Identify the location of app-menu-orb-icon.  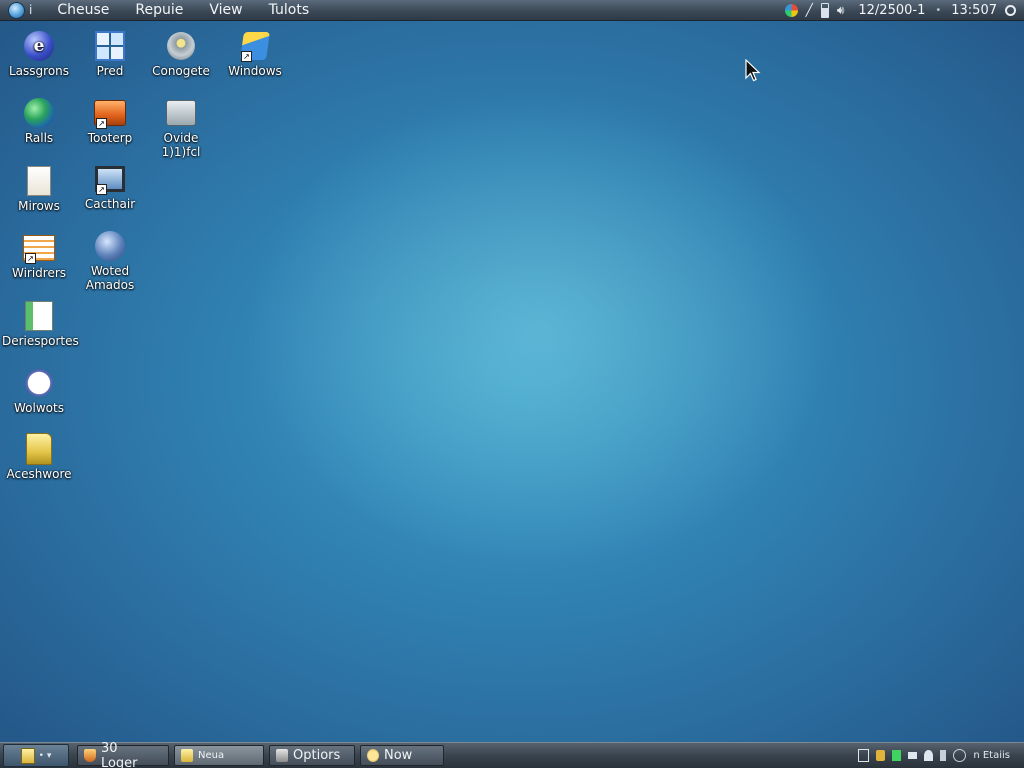
(16, 10).